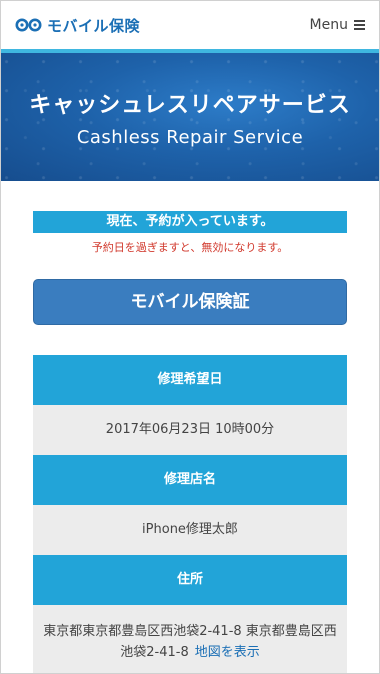 Image resolution: width=380 pixels, height=674 pixels. I want to click on repair-date-label: 修理希望日, so click(190, 380).